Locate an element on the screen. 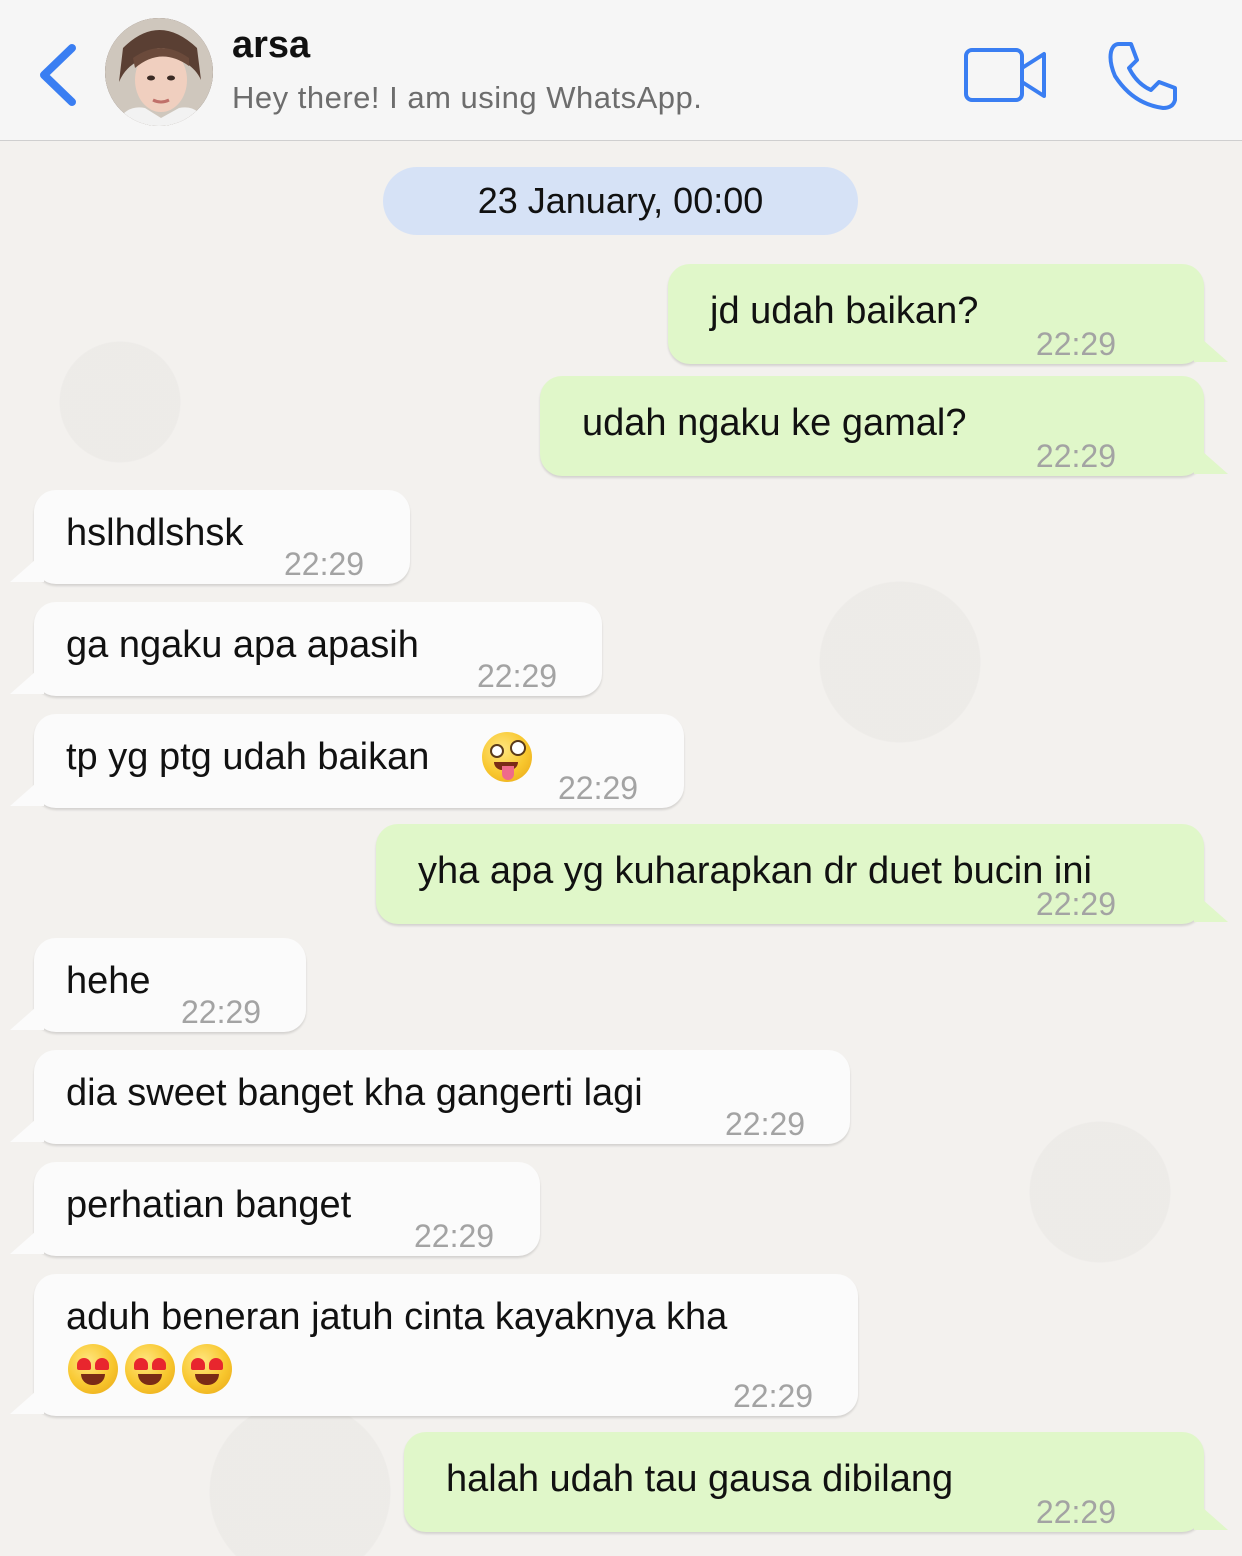  message-incoming: dia sweet banget kha gangerti lagi 22:29 is located at coordinates (430, 1097).